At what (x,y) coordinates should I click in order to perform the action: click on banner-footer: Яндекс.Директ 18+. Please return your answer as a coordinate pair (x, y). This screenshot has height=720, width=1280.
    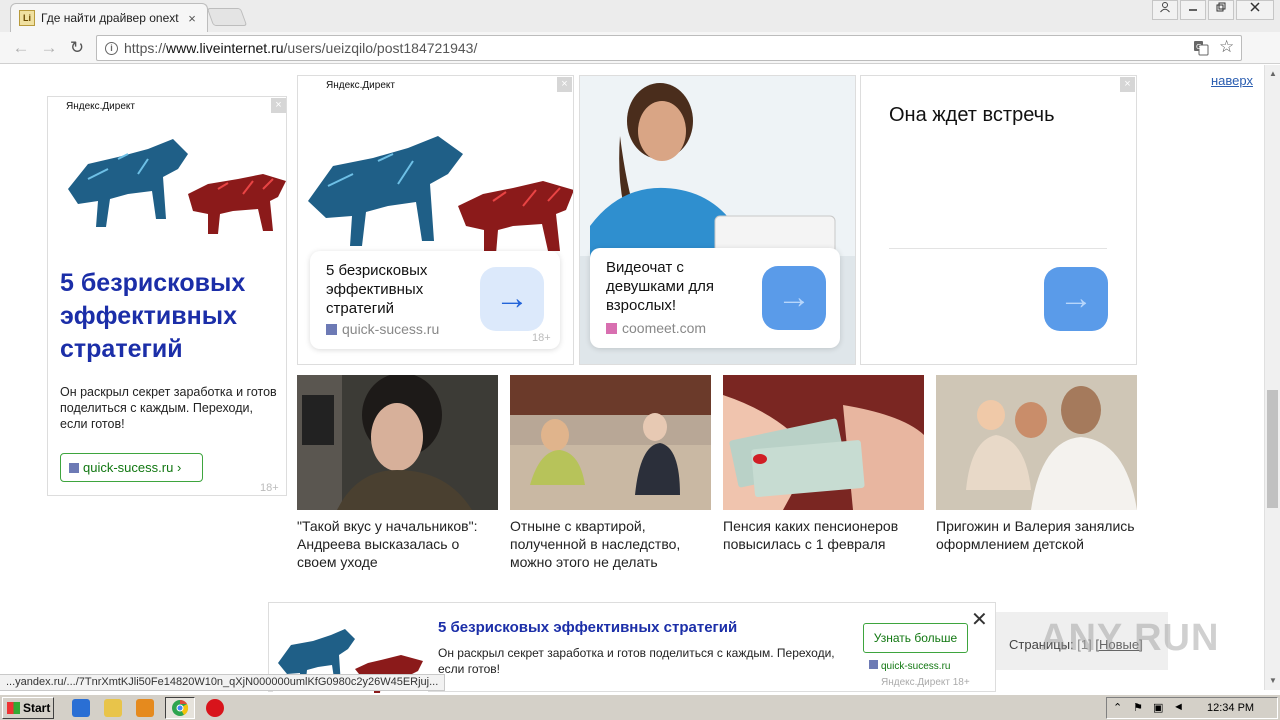
    Looking at the image, I should click on (925, 682).